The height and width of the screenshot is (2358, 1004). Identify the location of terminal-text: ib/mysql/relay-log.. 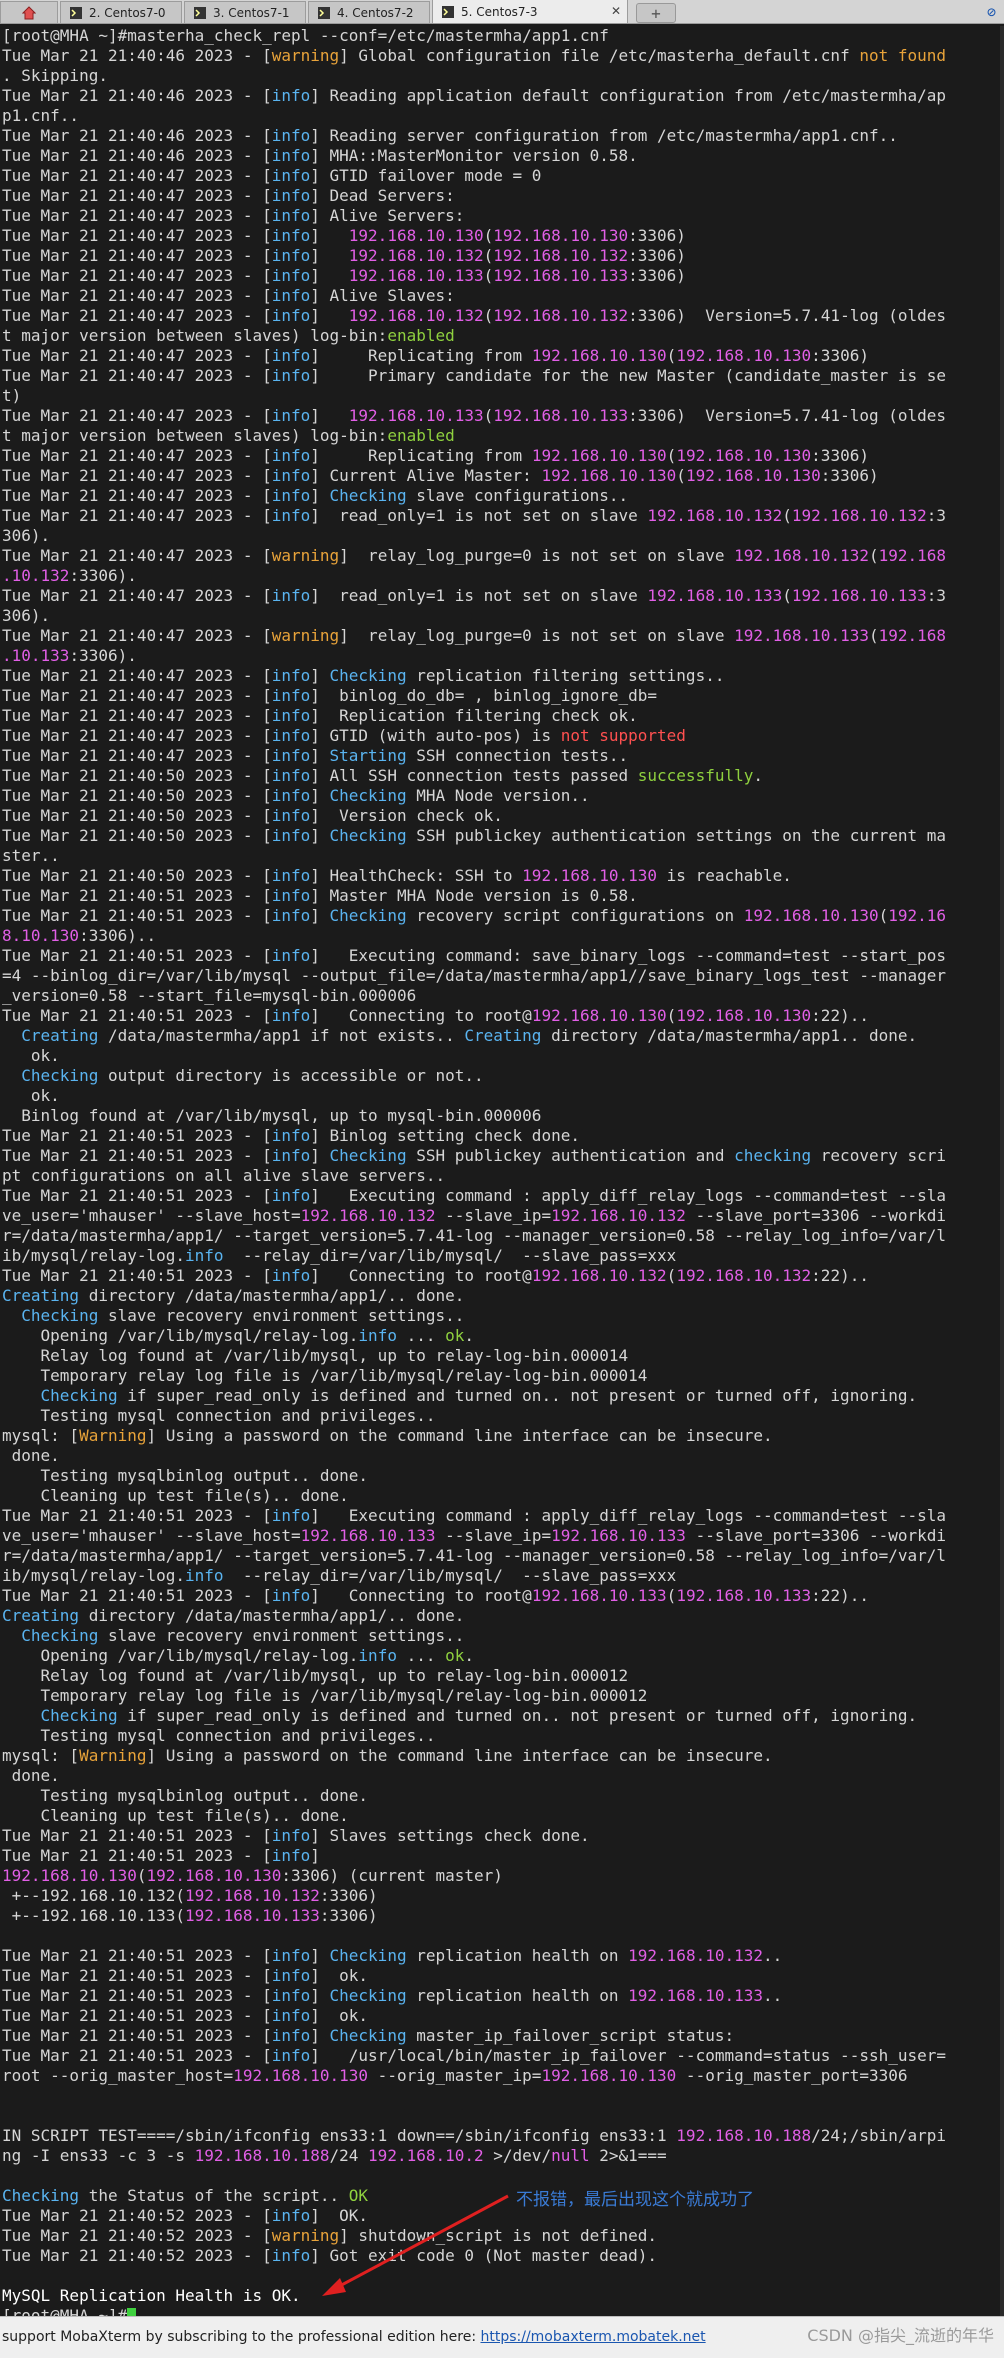
(94, 1255).